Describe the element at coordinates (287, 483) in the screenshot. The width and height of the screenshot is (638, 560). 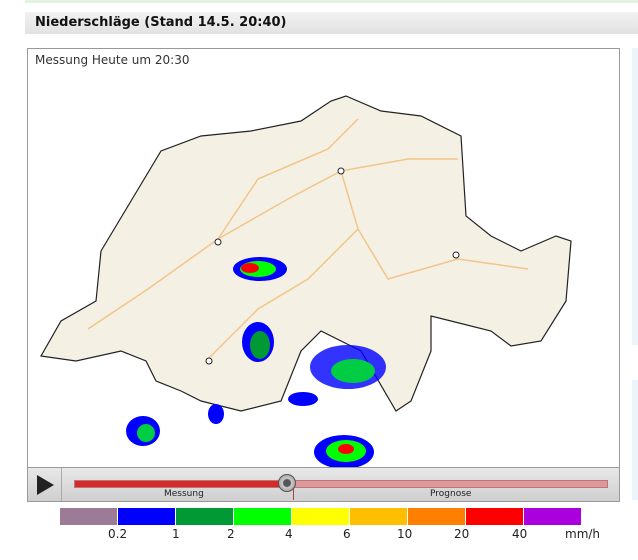
I see `timeline-slider-thumb` at that location.